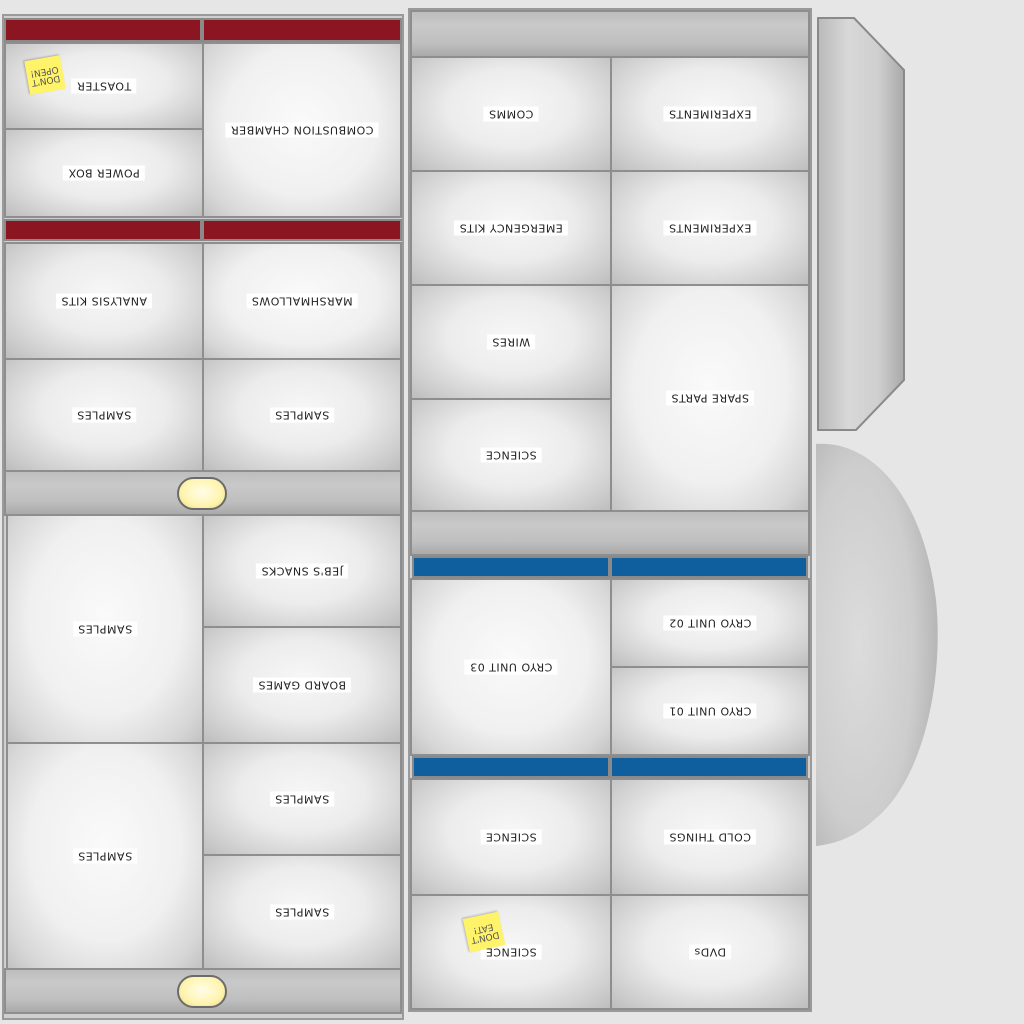 This screenshot has width=1024, height=1024. What do you see at coordinates (709, 767) in the screenshot?
I see `blue-stripe-bottom-right` at bounding box center [709, 767].